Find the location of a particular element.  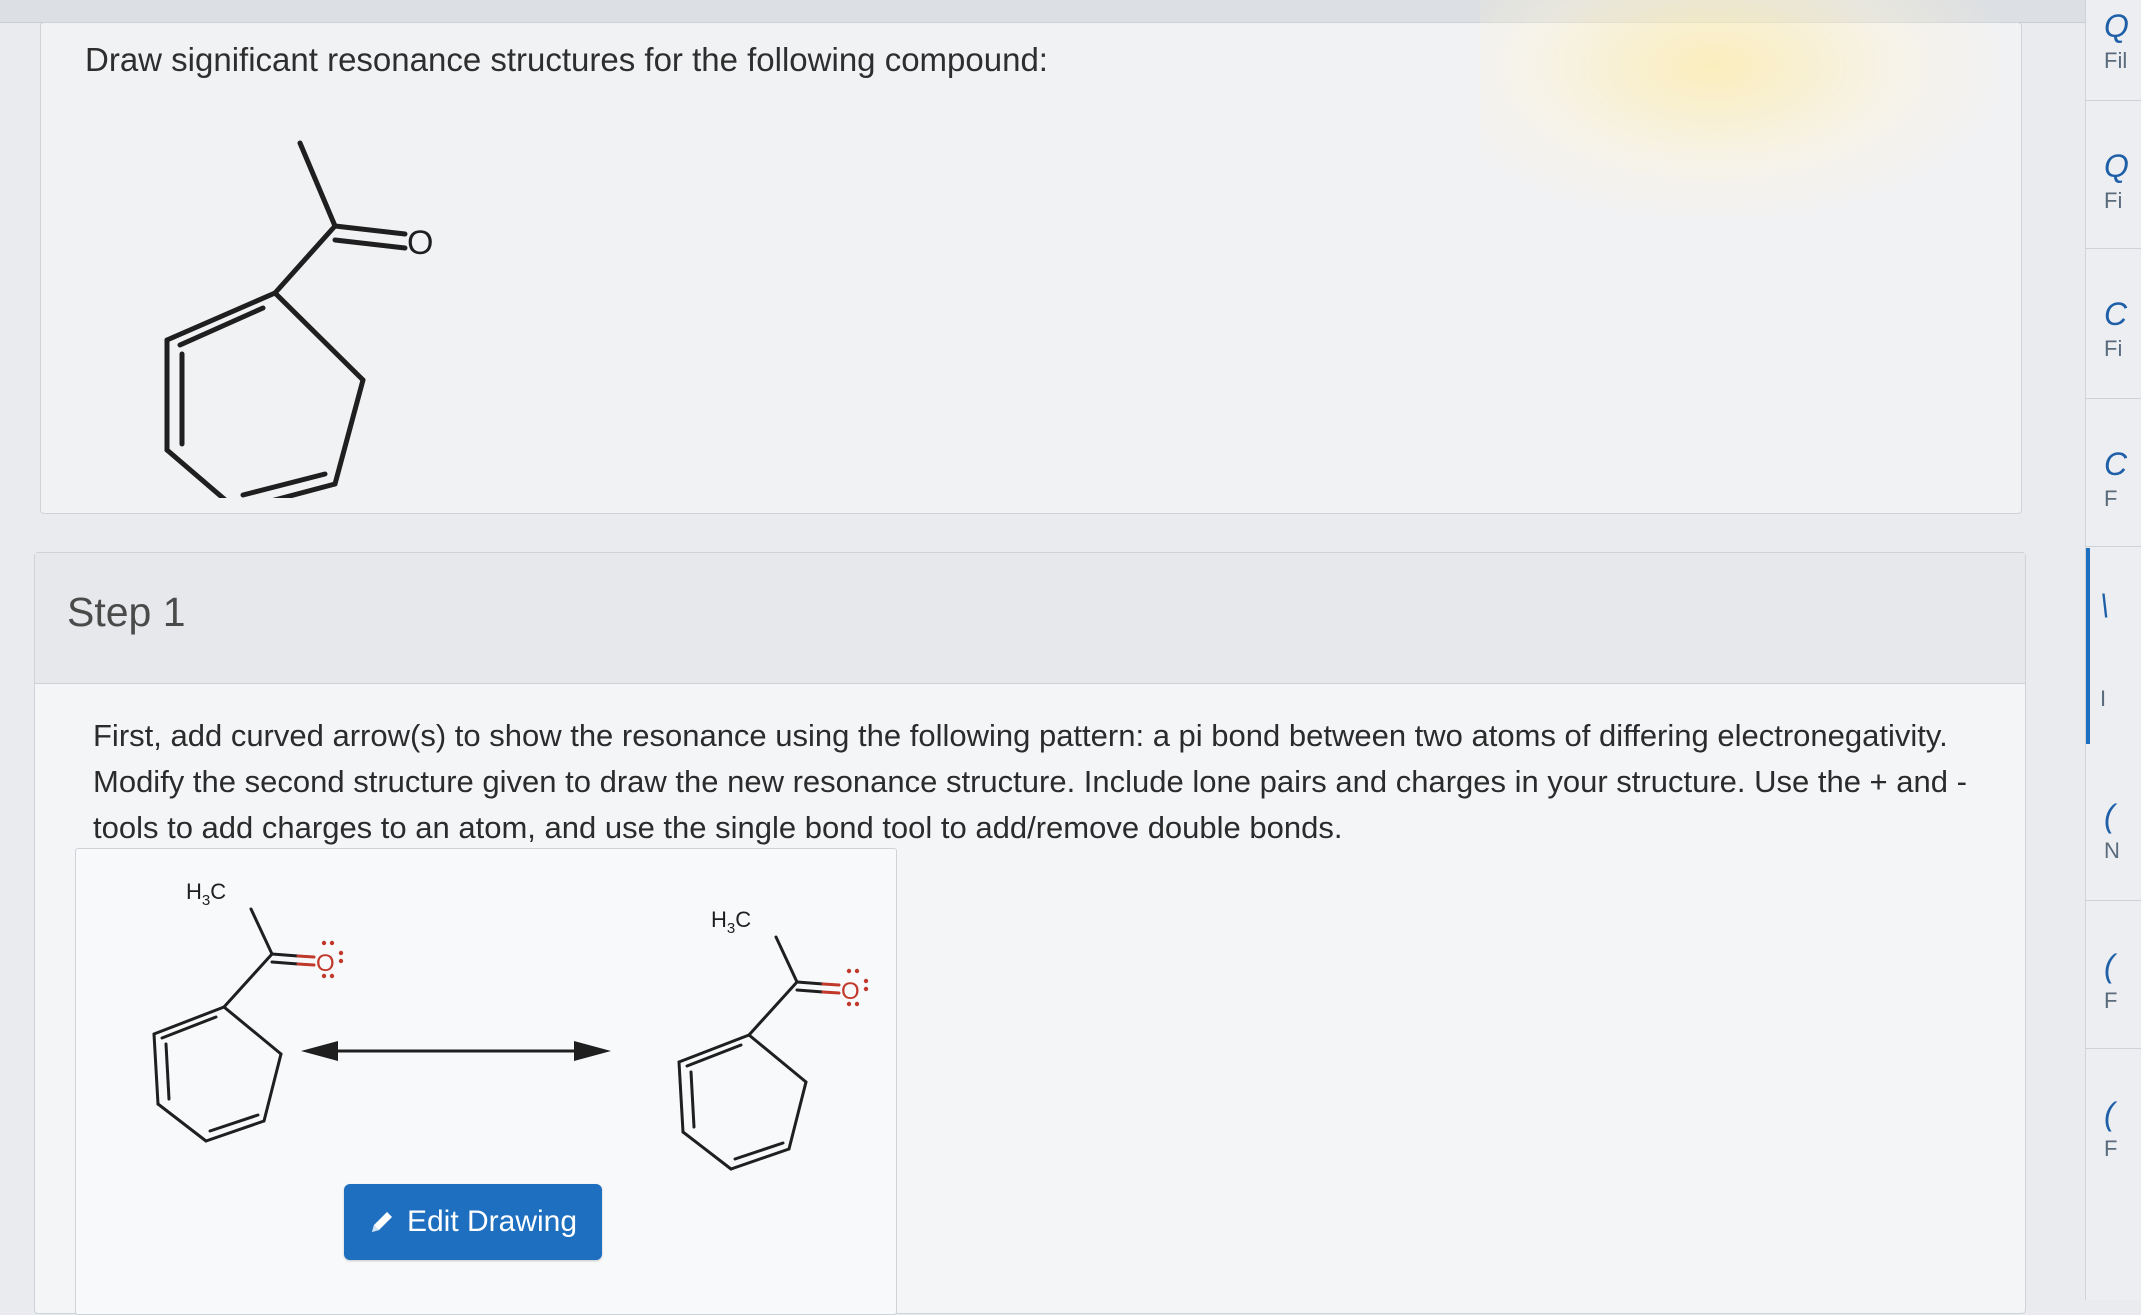

edit-drawing-label: Edit Drawing is located at coordinates (492, 1221).